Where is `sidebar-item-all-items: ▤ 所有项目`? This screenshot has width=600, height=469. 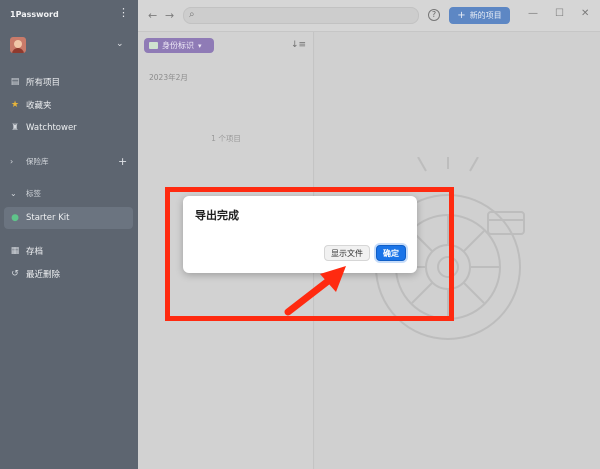
sidebar-item-all-items: ▤ 所有项目 is located at coordinates (35, 82).